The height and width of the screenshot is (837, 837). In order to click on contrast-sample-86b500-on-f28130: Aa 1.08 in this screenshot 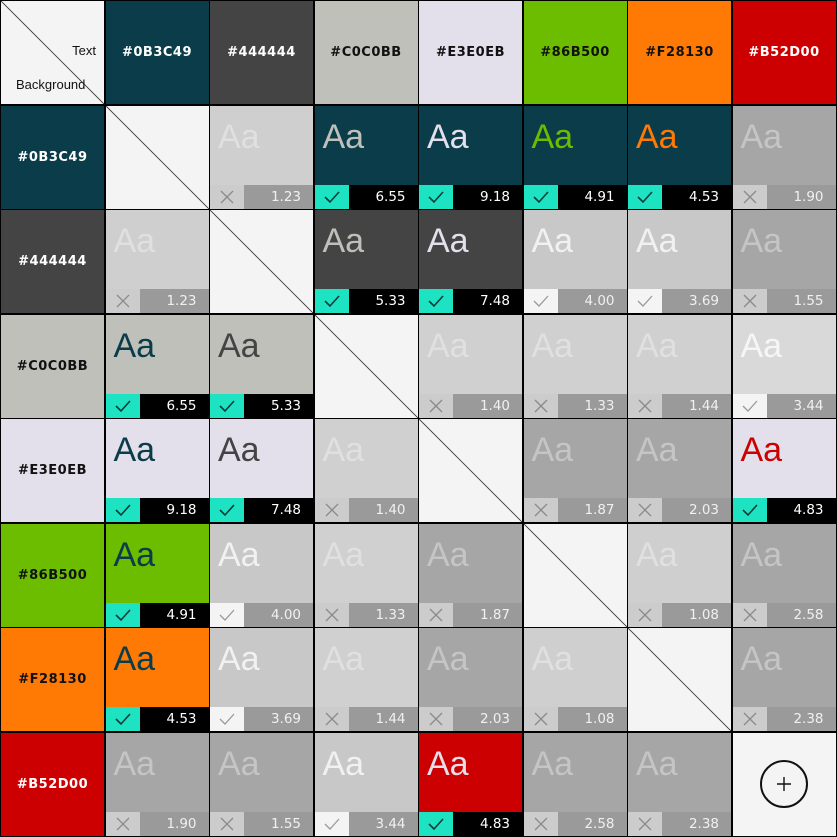, I will do `click(575, 679)`.